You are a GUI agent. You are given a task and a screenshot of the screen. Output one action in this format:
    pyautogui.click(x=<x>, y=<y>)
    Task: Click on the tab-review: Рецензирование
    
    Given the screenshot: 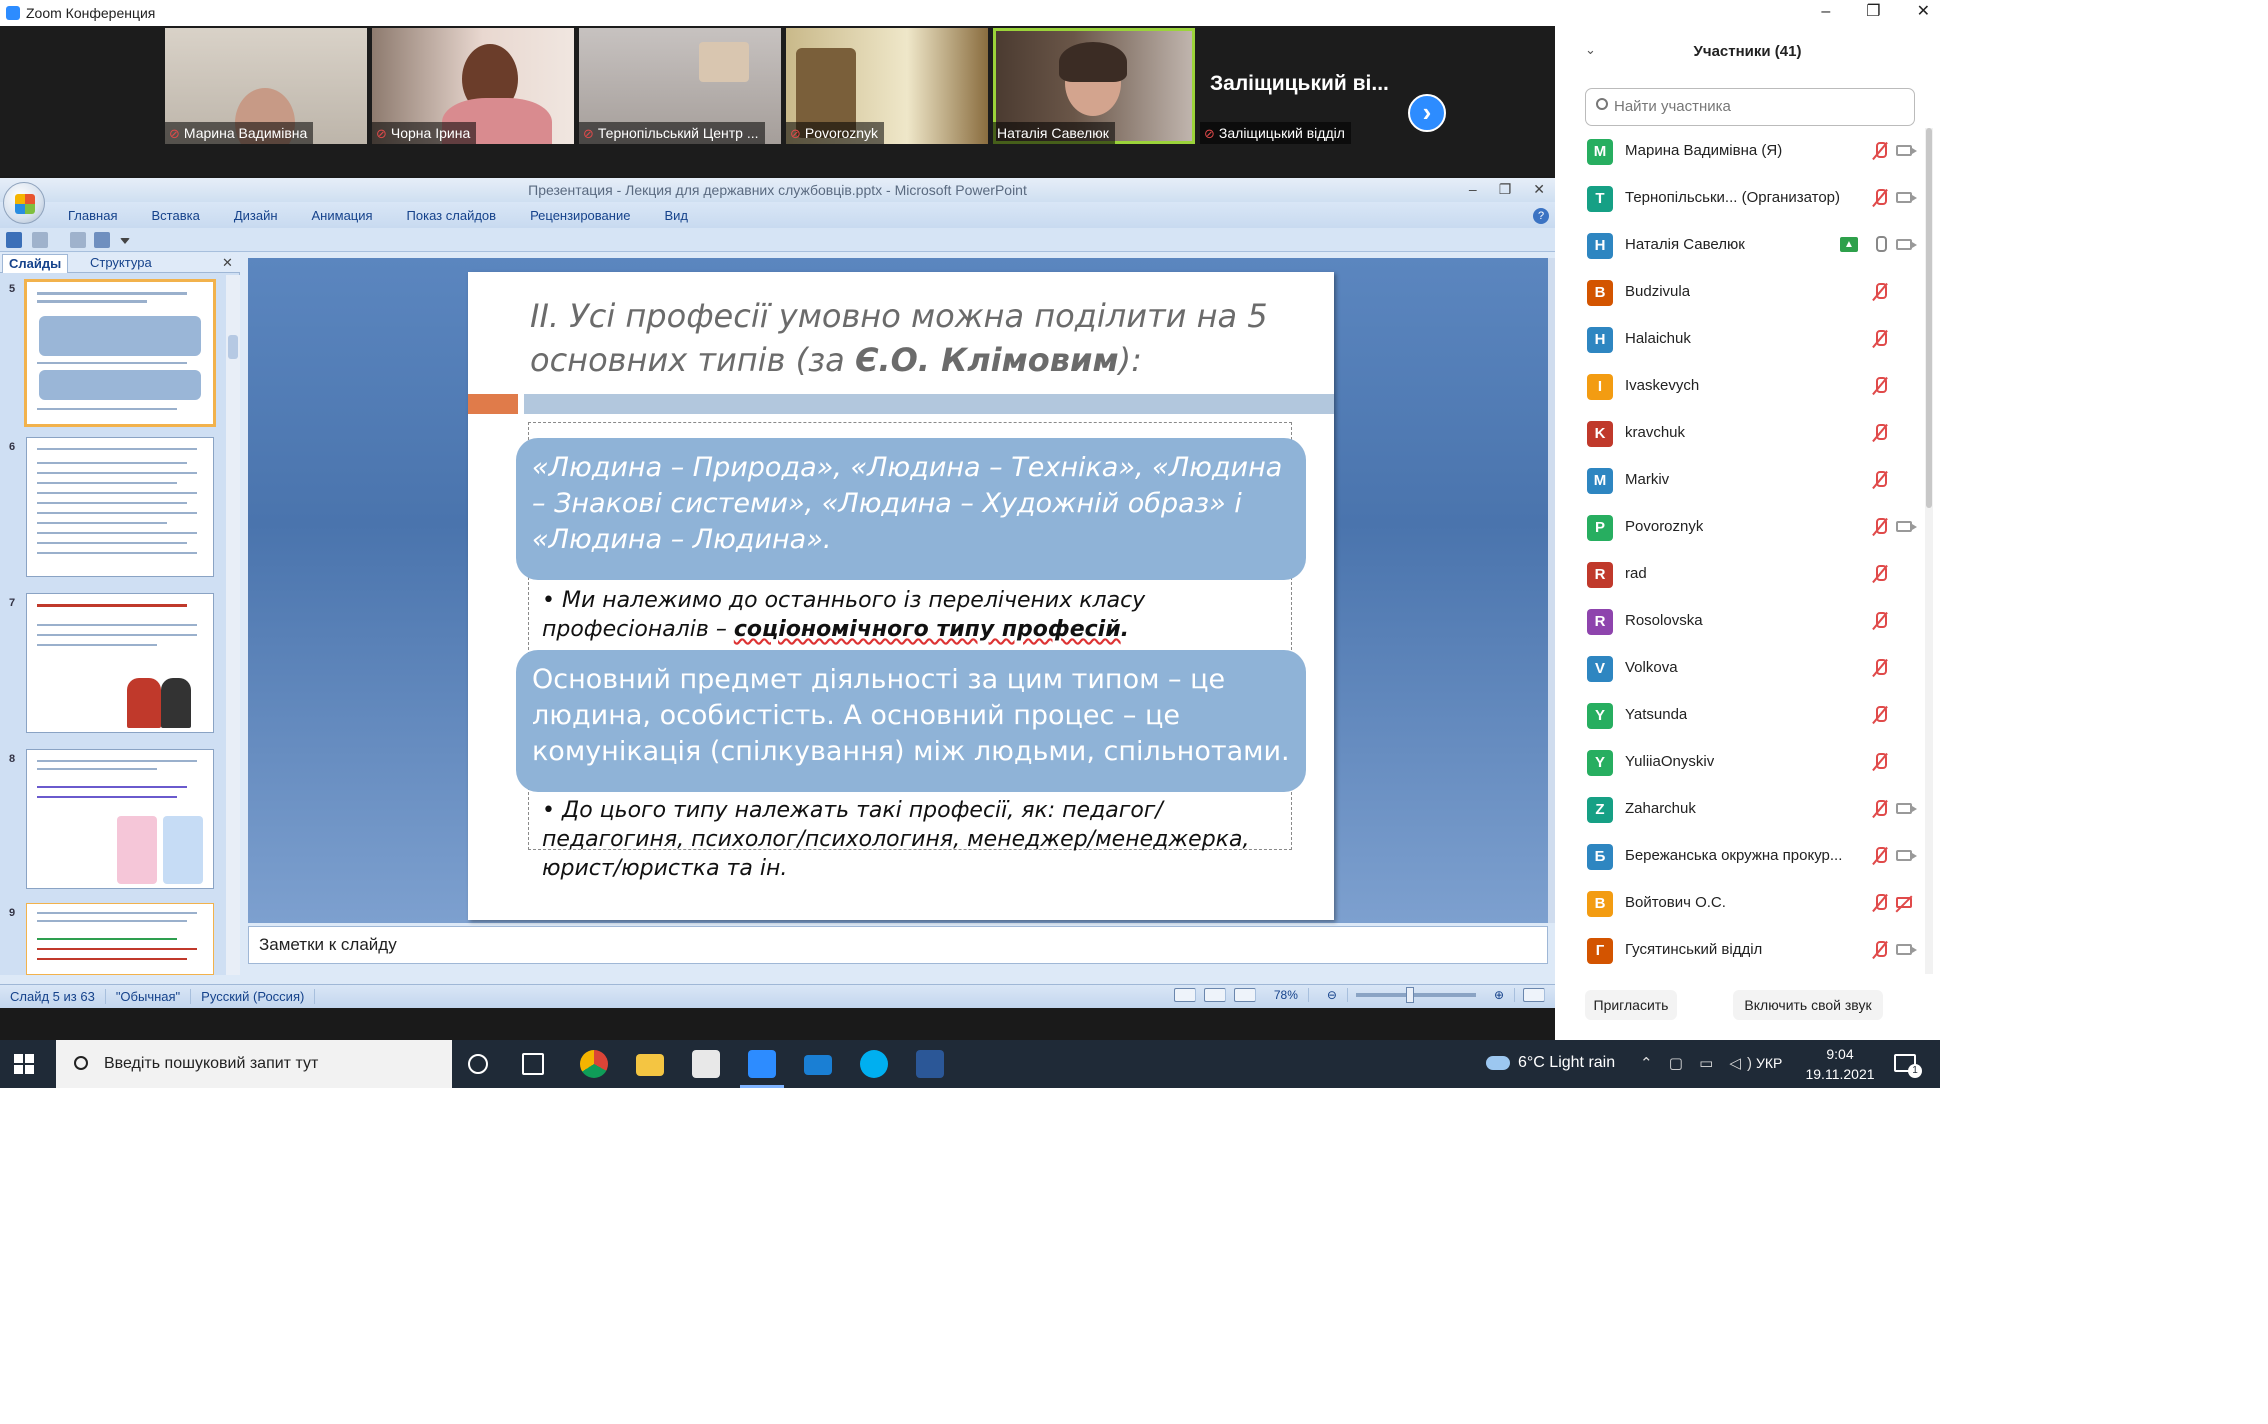 What is the action you would take?
    pyautogui.click(x=580, y=215)
    